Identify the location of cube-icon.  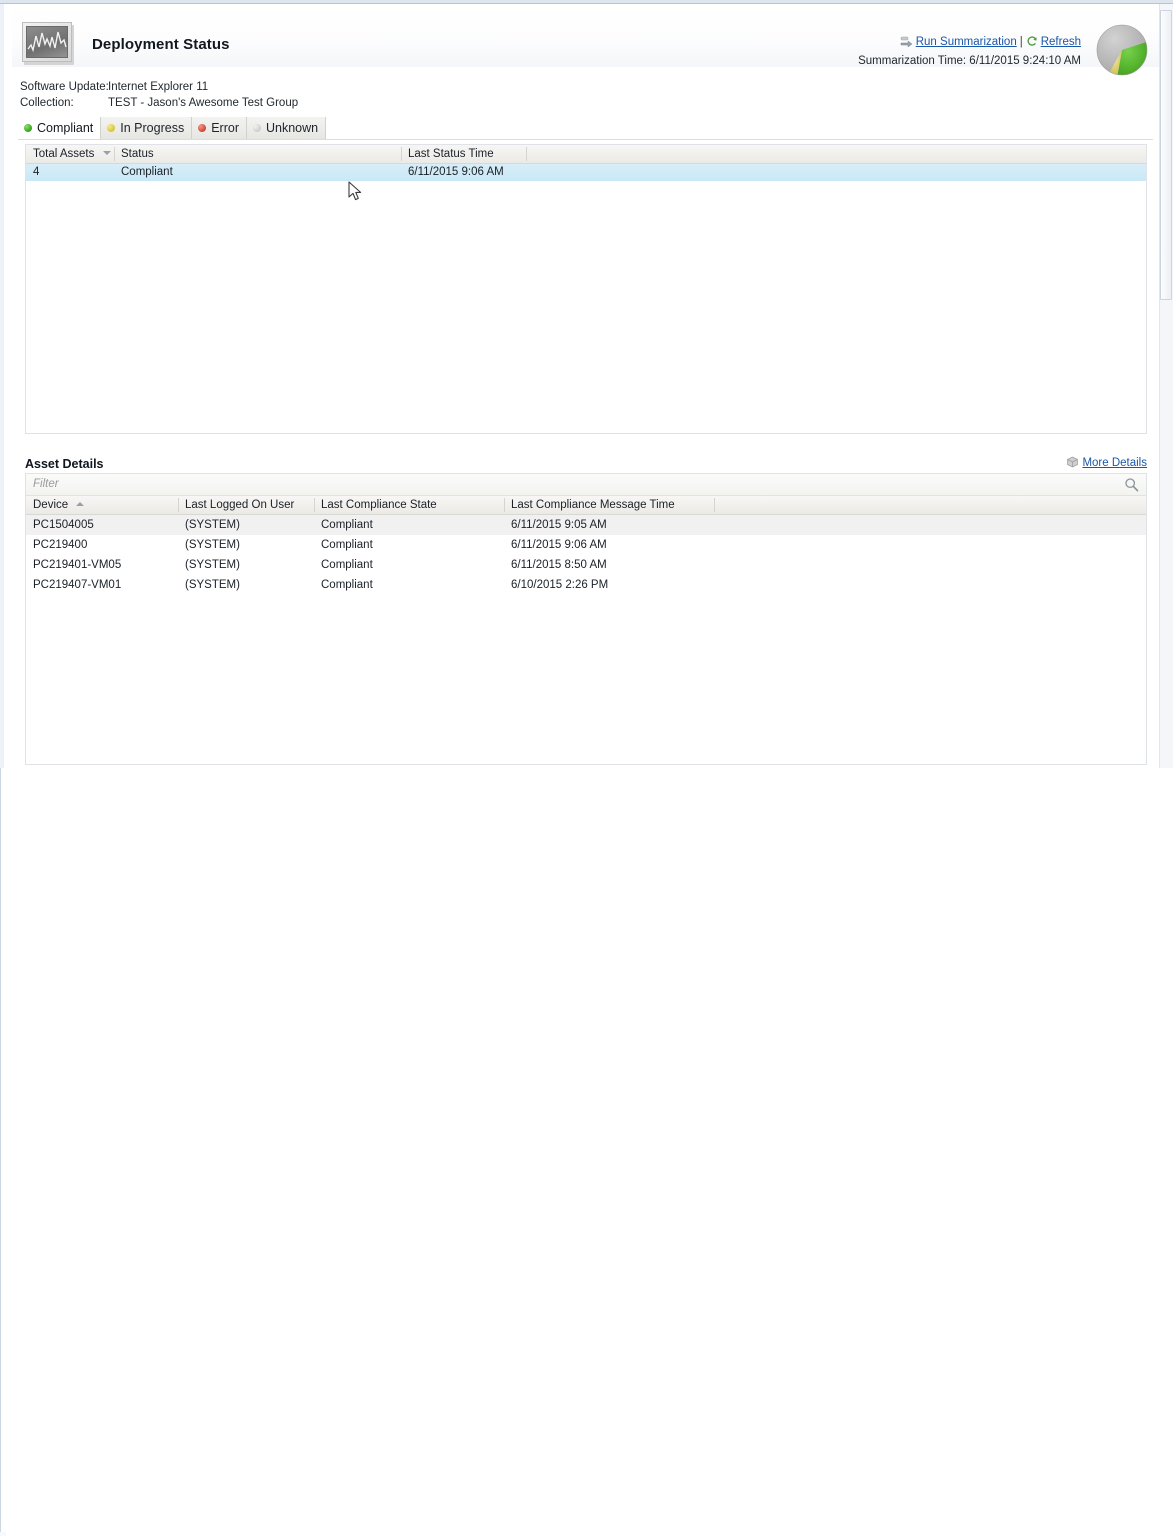
(1072, 463).